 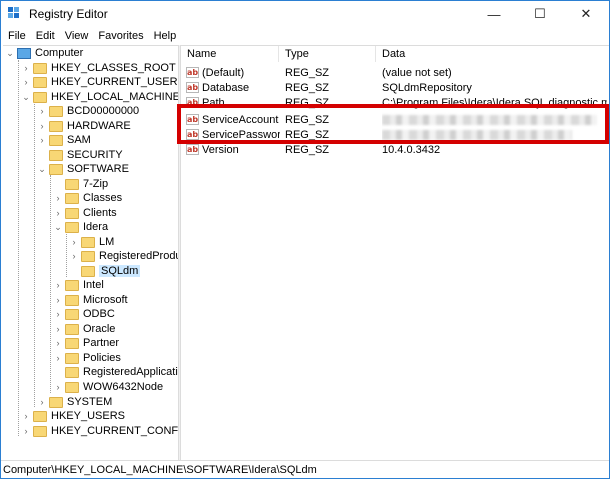 I want to click on value-row: ab (Default) REG_SZ (value not set), so click(x=395, y=72).